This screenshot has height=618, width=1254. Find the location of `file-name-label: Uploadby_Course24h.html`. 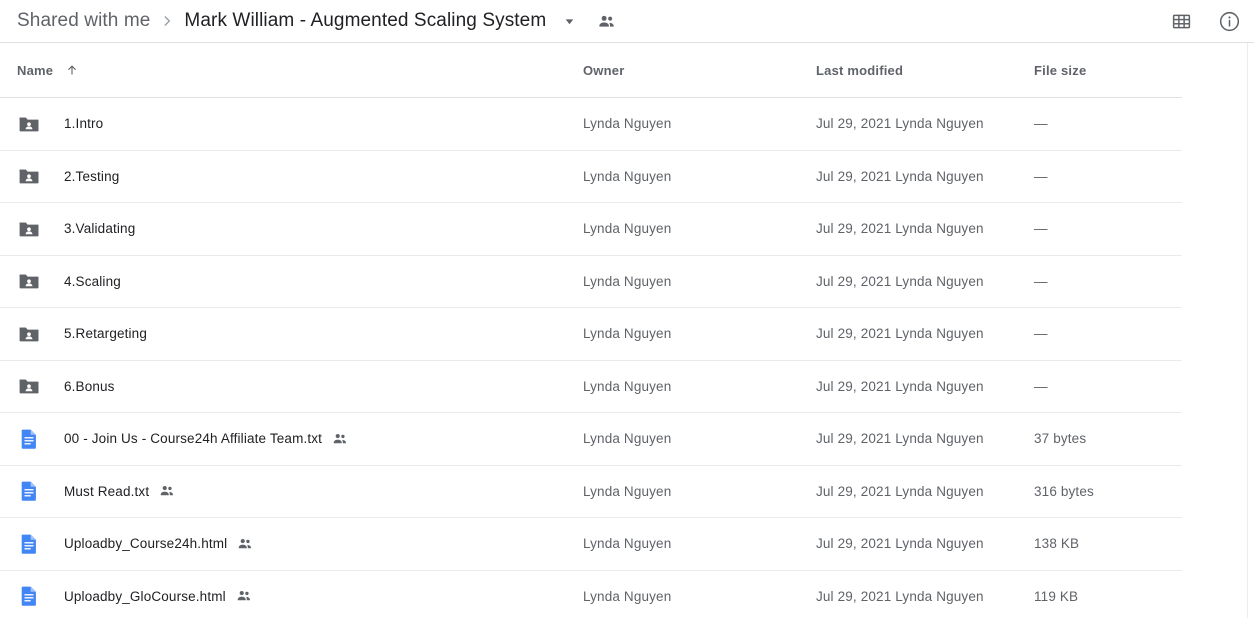

file-name-label: Uploadby_Course24h.html is located at coordinates (146, 544).